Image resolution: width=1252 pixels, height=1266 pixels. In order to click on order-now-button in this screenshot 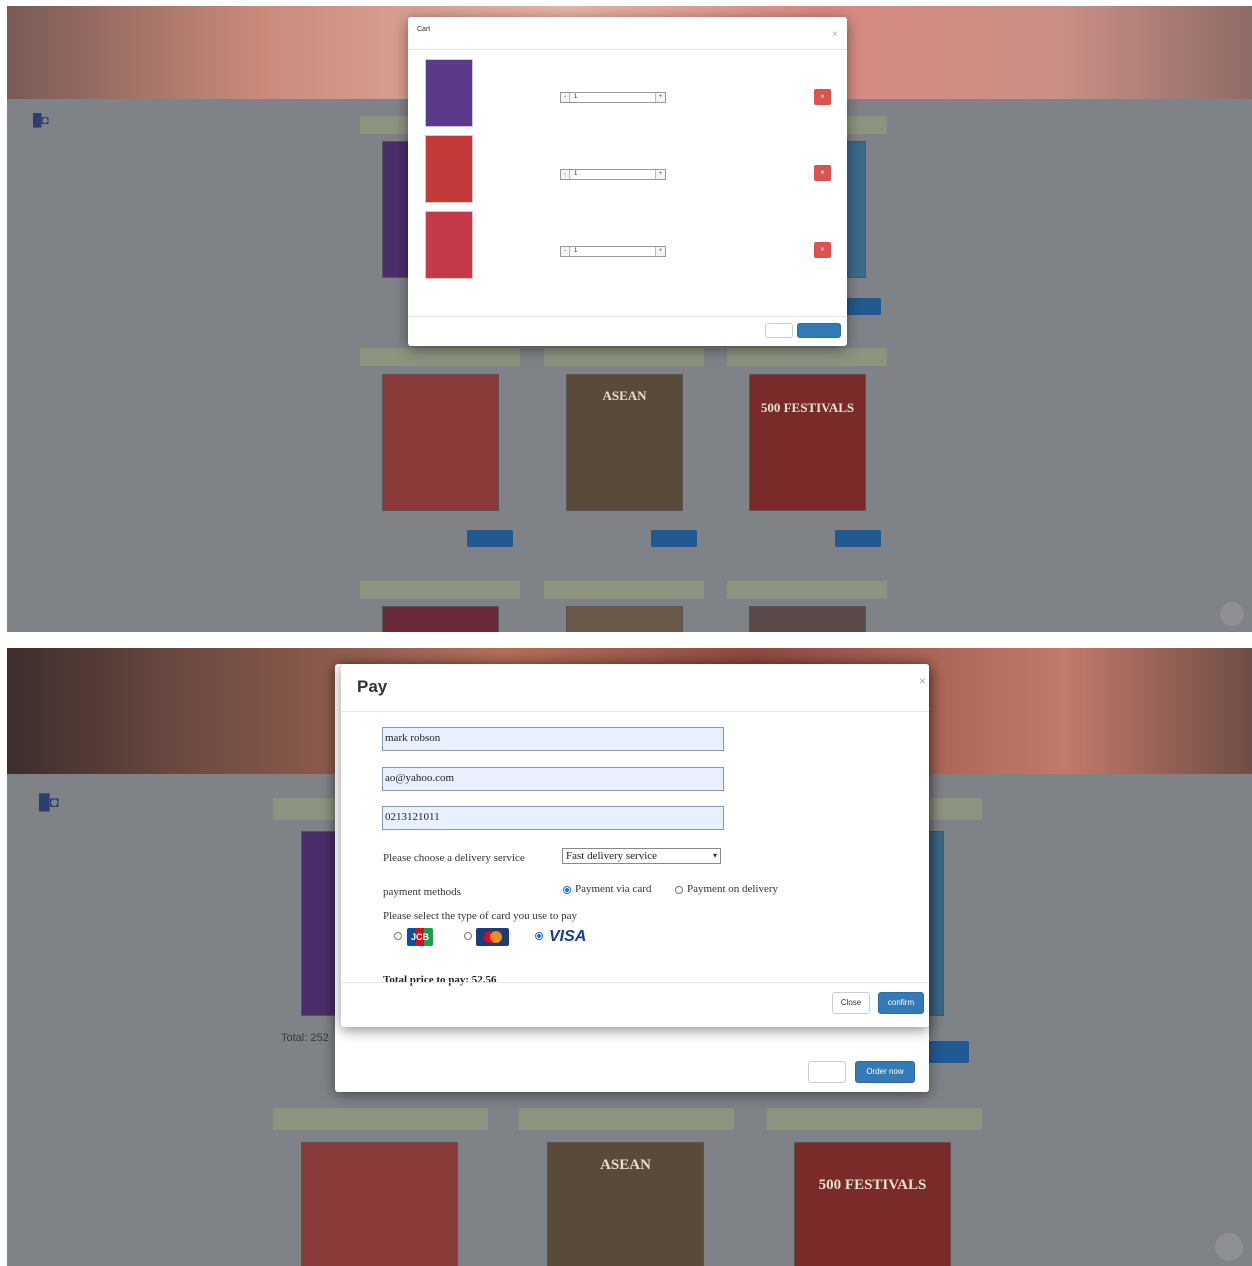, I will do `click(819, 330)`.